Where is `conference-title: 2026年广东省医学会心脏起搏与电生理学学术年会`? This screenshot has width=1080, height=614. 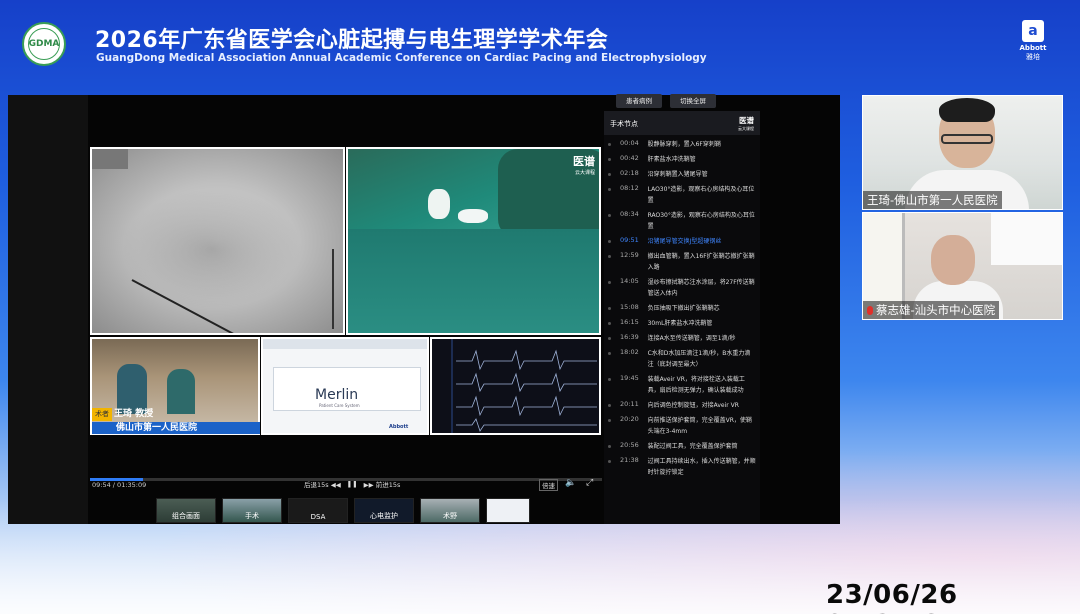
conference-title: 2026年广东省医学会心脏起搏与电生理学学术年会 is located at coordinates (352, 40).